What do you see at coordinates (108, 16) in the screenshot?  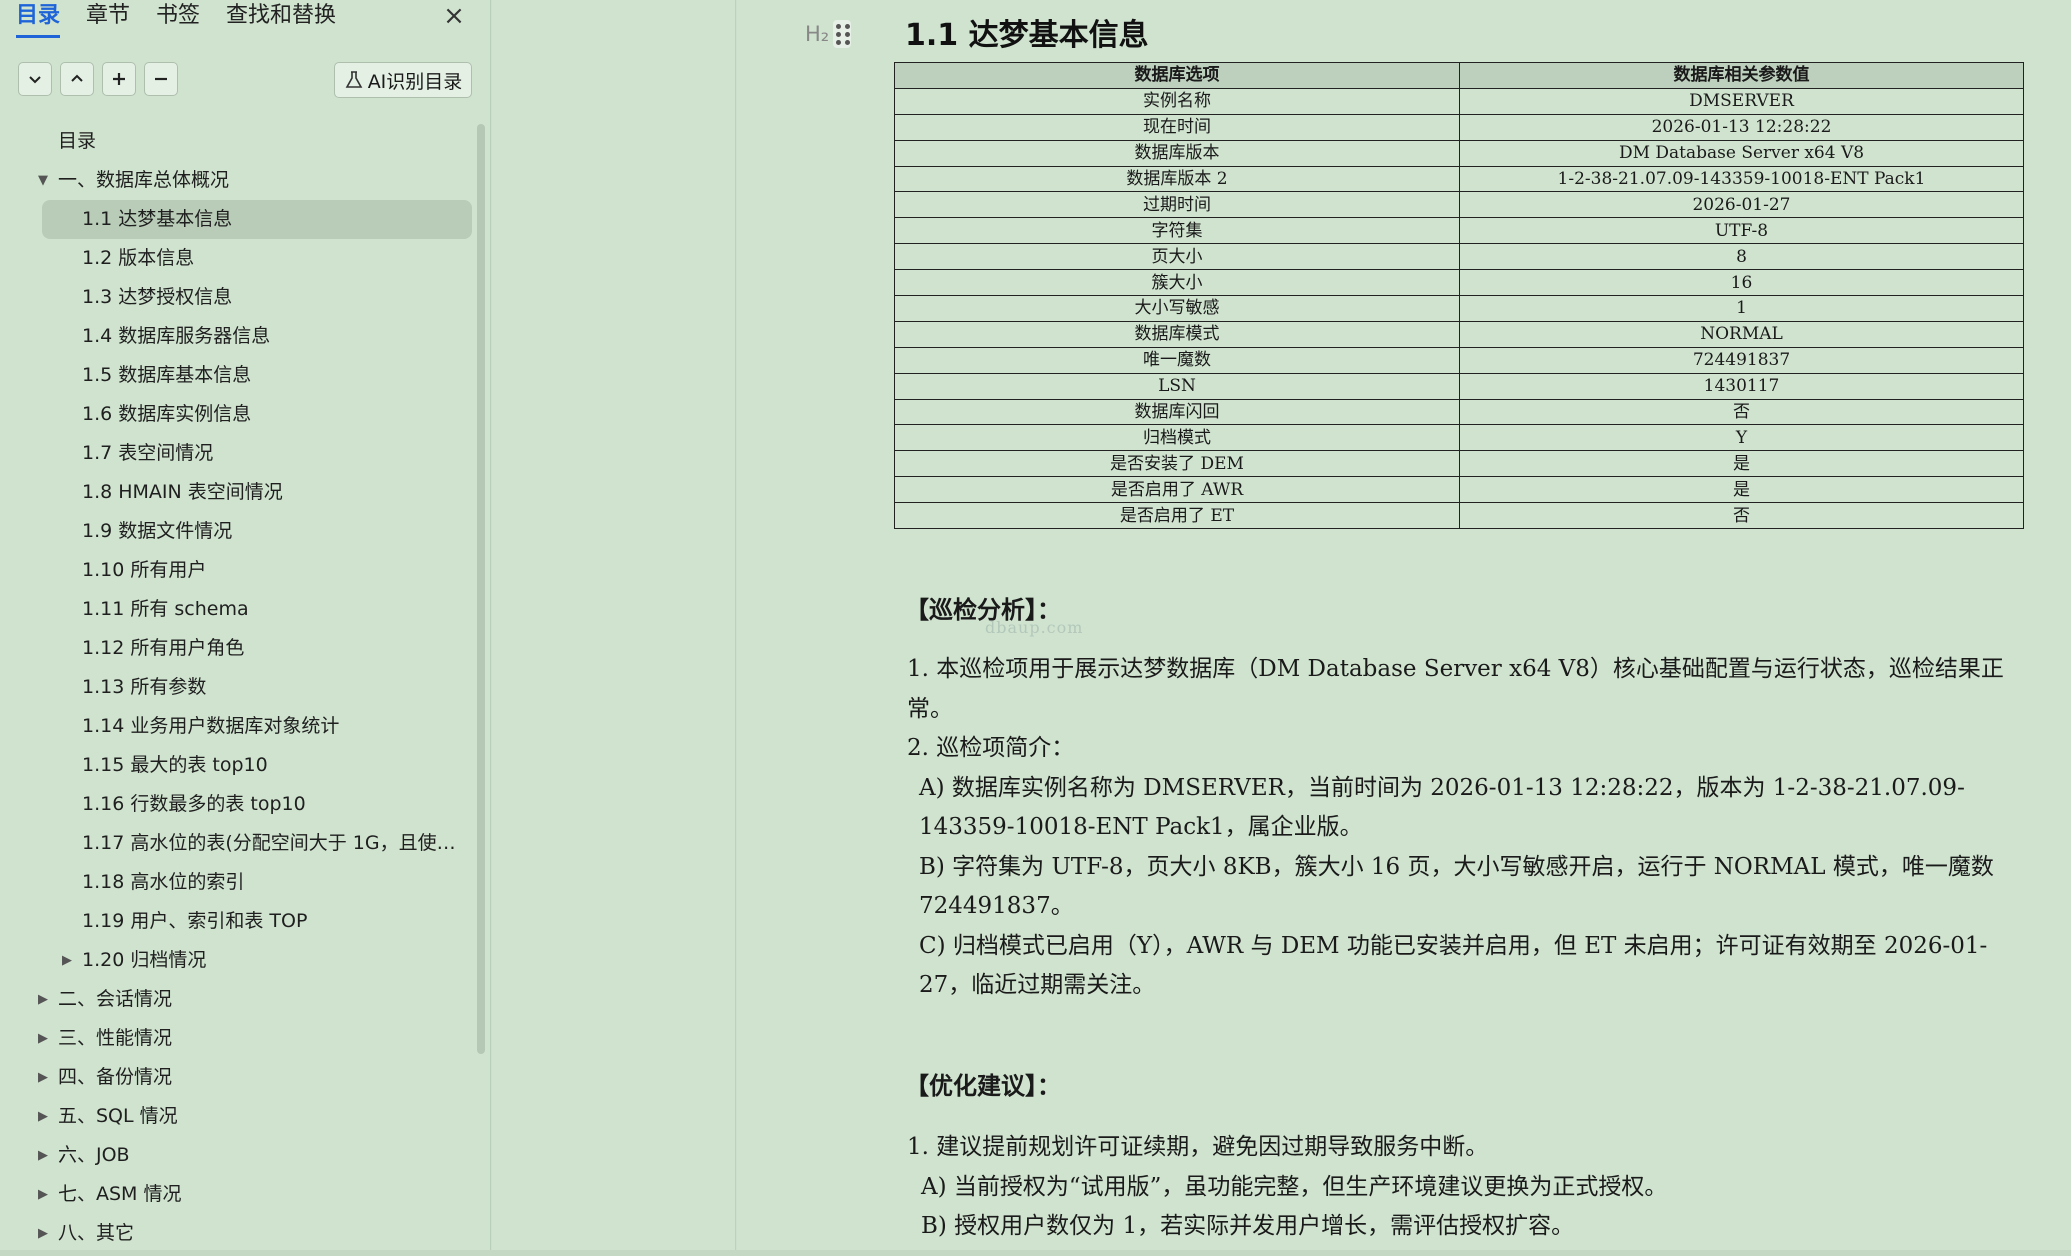 I see `tab-chapters: 章节` at bounding box center [108, 16].